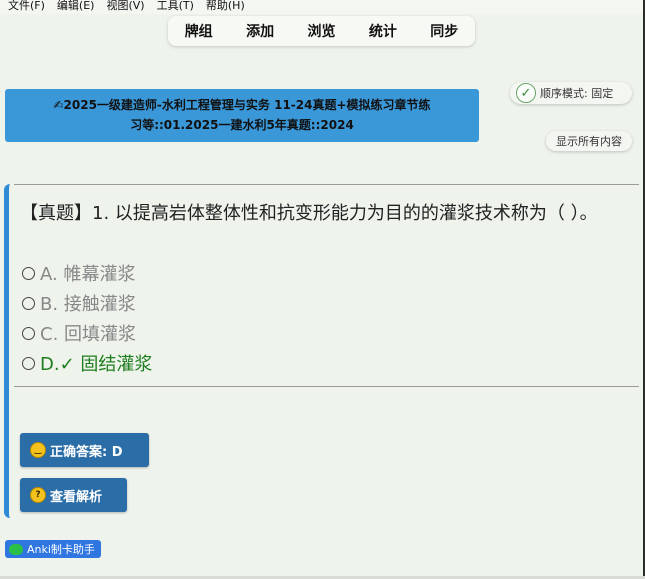 Image resolution: width=645 pixels, height=579 pixels. What do you see at coordinates (125, 7) in the screenshot?
I see `menu-view: 视图(V)` at bounding box center [125, 7].